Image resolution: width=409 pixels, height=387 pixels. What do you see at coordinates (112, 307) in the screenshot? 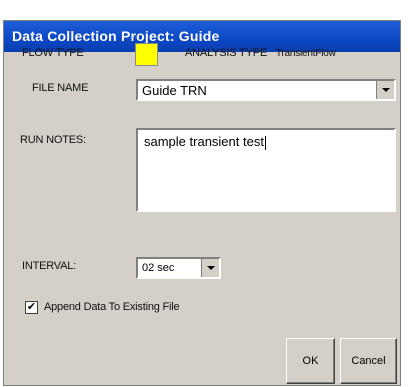
I see `append-label: Append Data To Existing File` at bounding box center [112, 307].